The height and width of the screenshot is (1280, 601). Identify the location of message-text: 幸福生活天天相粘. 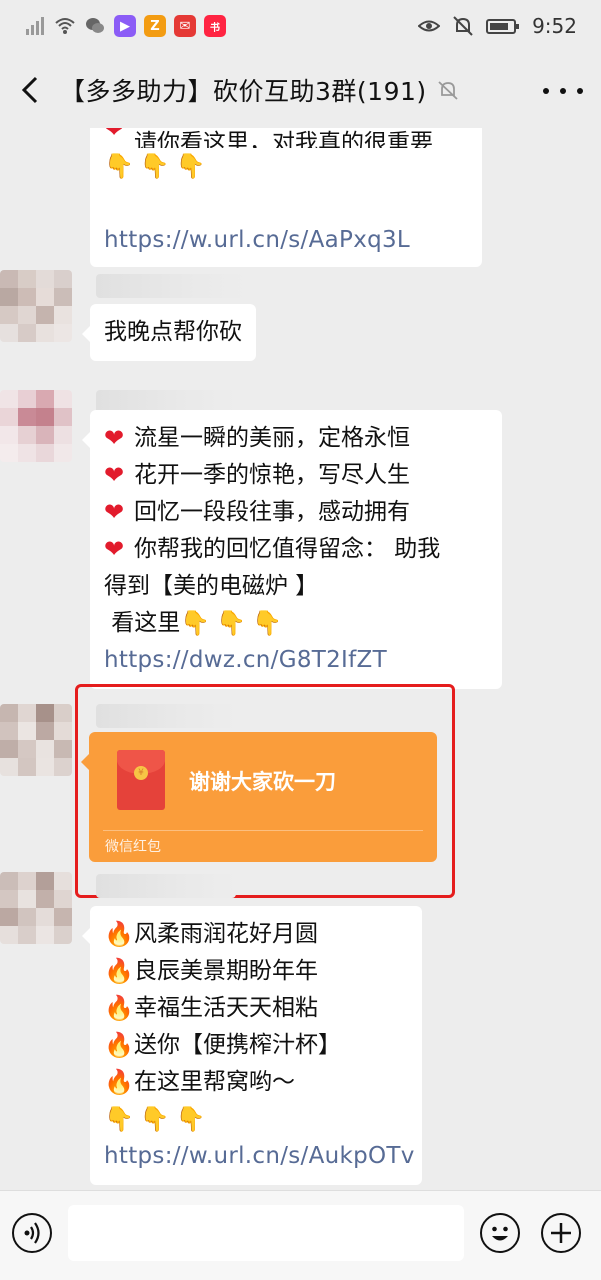
(226, 1008).